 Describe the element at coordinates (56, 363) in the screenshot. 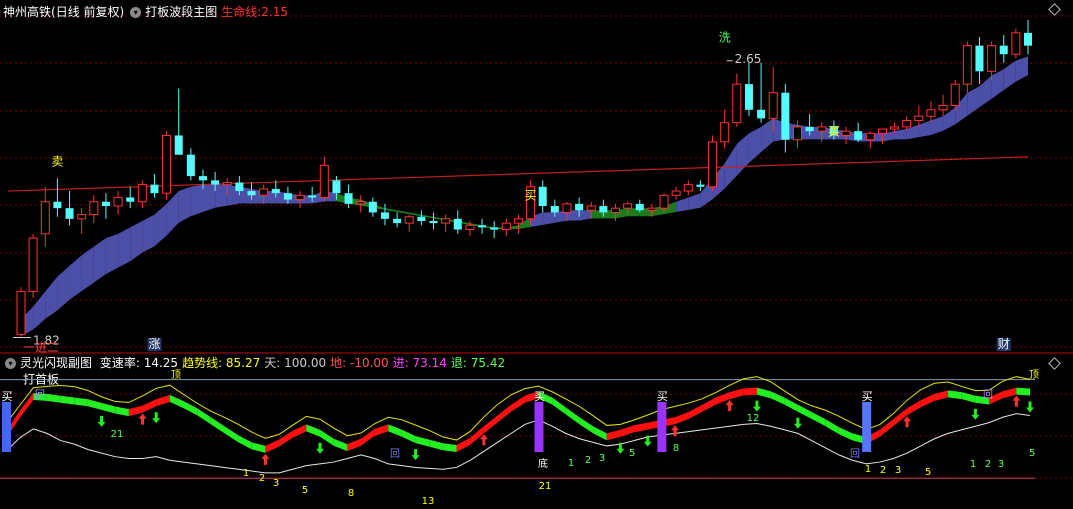

I see `sub-indicator-name: 灵光闪现副图` at that location.